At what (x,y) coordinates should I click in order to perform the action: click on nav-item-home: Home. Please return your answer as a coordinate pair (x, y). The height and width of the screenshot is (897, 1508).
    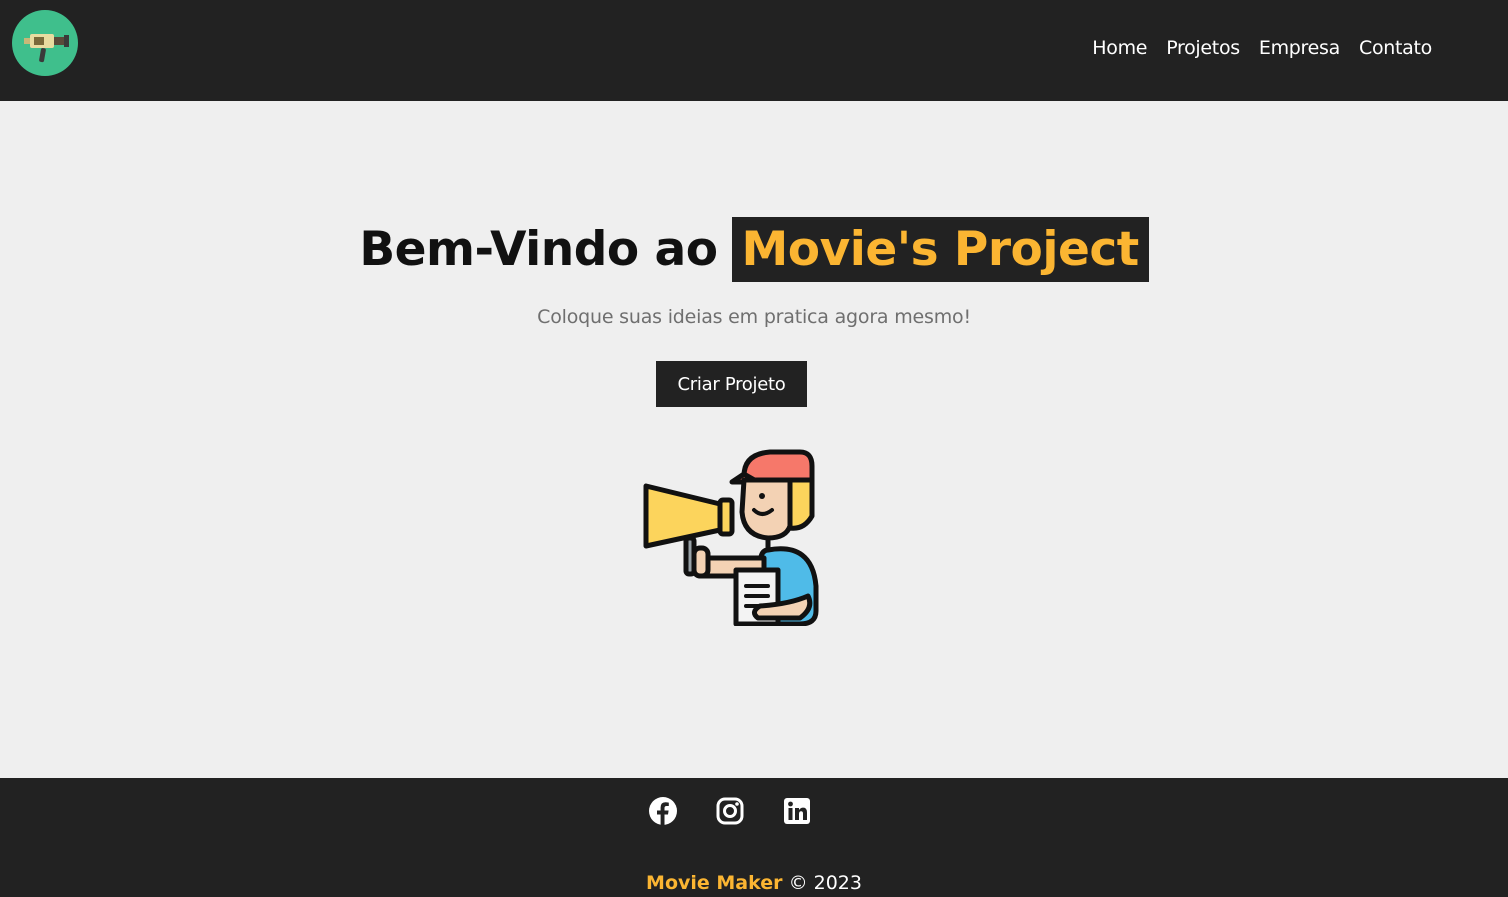
    Looking at the image, I should click on (1119, 48).